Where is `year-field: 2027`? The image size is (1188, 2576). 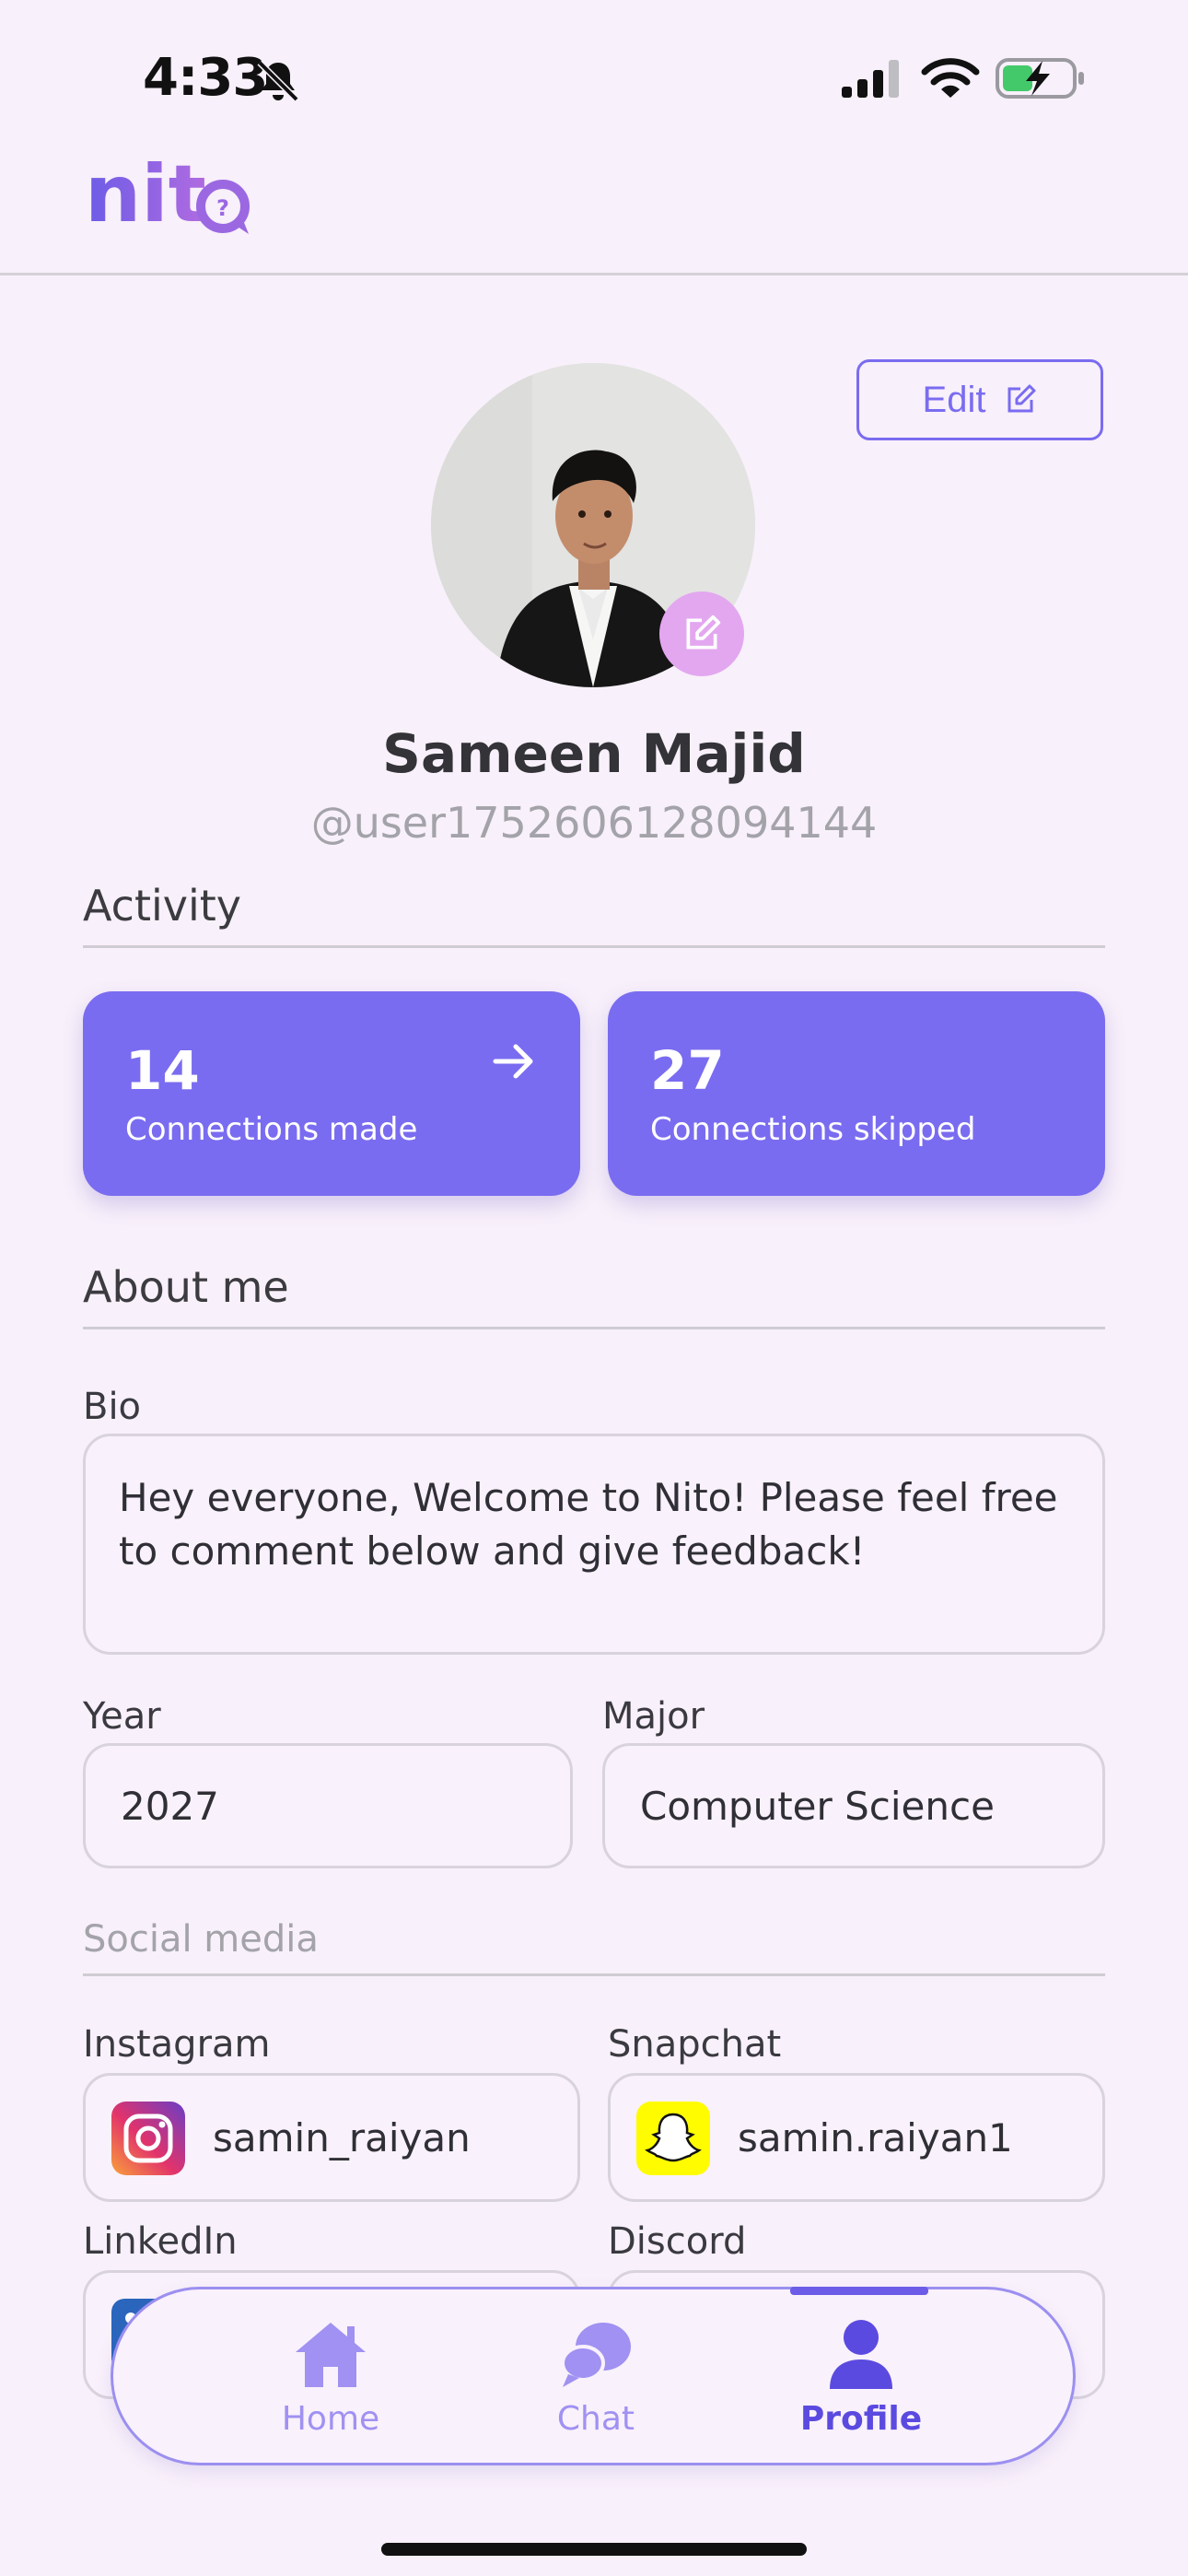 year-field: 2027 is located at coordinates (328, 1805).